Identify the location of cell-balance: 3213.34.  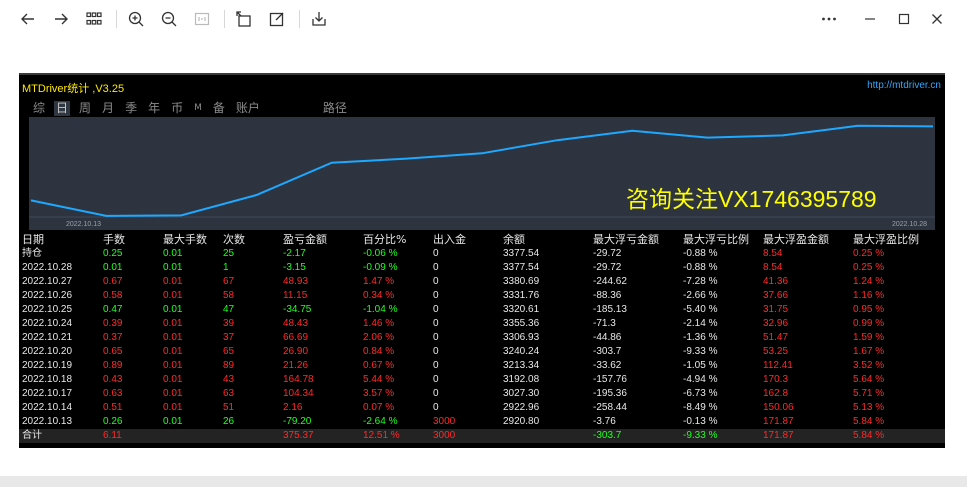
(521, 365).